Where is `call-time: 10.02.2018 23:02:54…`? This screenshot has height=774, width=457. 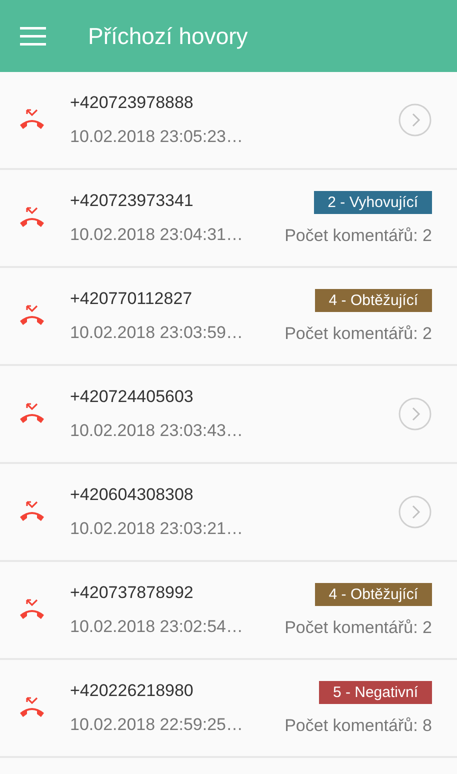 call-time: 10.02.2018 23:02:54… is located at coordinates (157, 627).